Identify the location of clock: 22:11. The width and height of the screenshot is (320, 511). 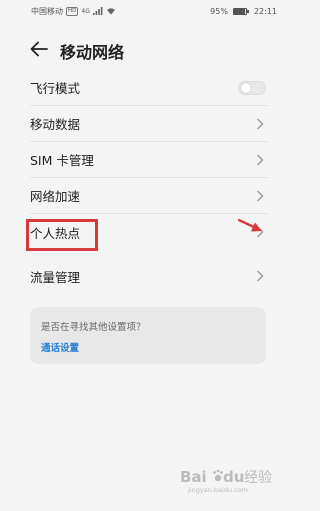
(265, 11).